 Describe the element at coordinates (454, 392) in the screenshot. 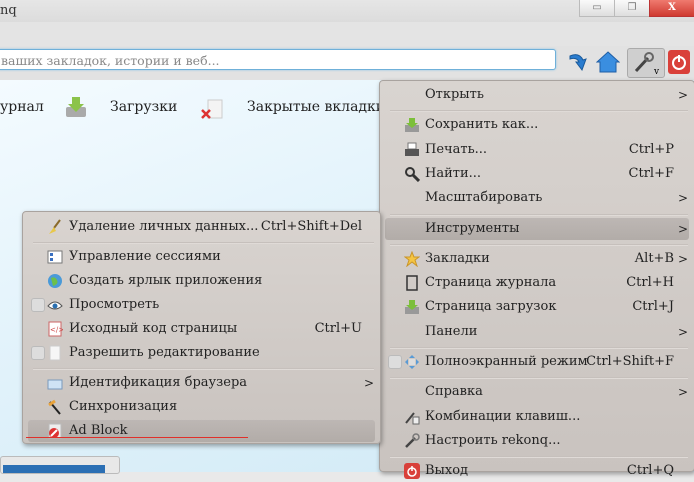

I see `menu-item-label: Справка` at that location.